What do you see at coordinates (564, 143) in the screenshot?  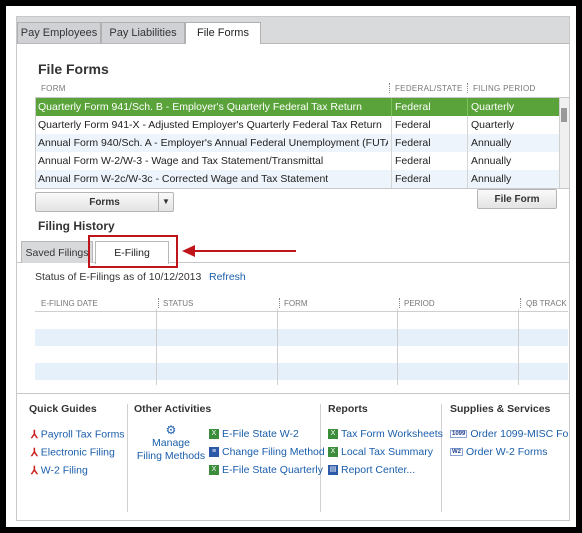 I see `forms-scrollbar` at bounding box center [564, 143].